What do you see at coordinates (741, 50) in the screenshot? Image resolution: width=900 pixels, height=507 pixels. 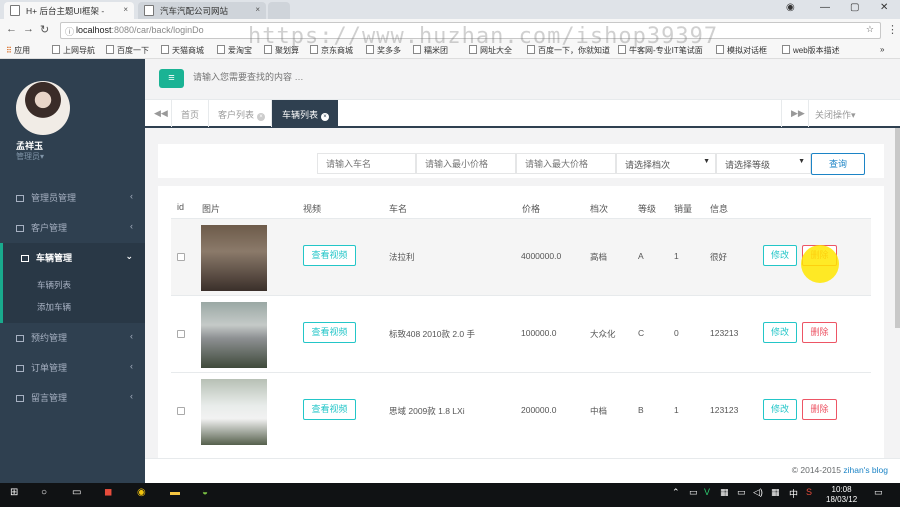 I see `bookmark-item: 模拟对话框` at bounding box center [741, 50].